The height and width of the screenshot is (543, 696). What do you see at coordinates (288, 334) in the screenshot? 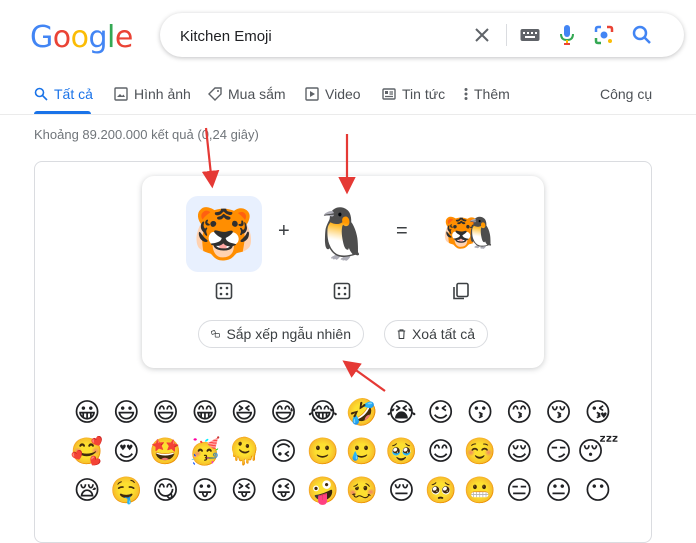
I see `randomize-label: Sắp xếp ngẫu nhiên` at bounding box center [288, 334].